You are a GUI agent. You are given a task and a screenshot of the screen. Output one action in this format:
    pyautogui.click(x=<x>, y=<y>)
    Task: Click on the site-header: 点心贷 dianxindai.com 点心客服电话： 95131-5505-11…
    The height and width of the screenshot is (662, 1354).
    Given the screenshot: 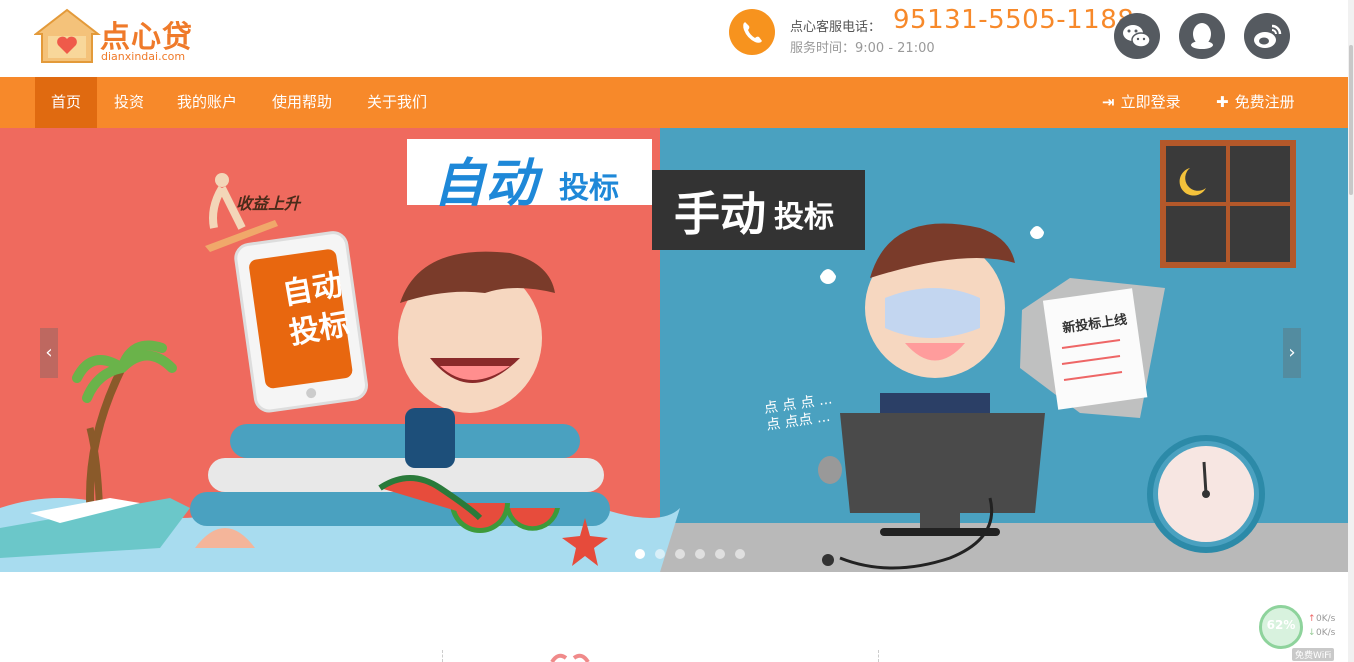 What is the action you would take?
    pyautogui.click(x=677, y=38)
    